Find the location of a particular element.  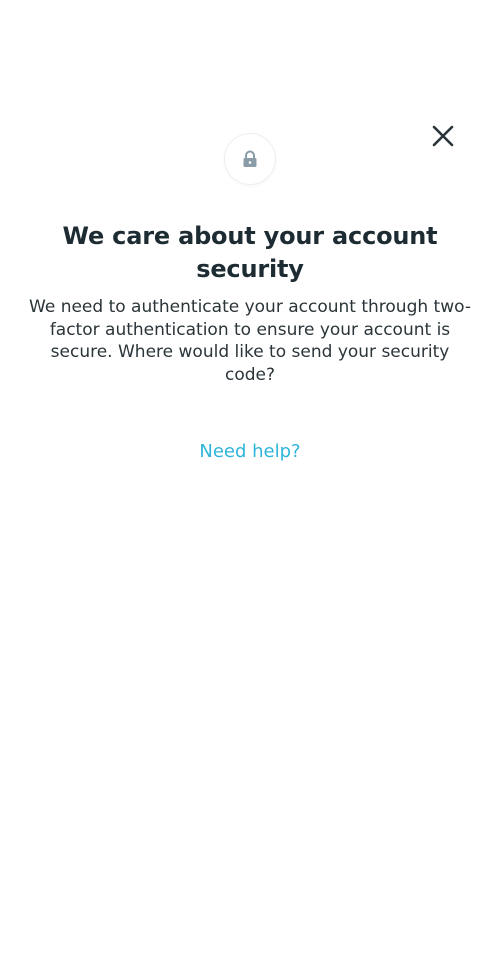

close-button is located at coordinates (443, 136).